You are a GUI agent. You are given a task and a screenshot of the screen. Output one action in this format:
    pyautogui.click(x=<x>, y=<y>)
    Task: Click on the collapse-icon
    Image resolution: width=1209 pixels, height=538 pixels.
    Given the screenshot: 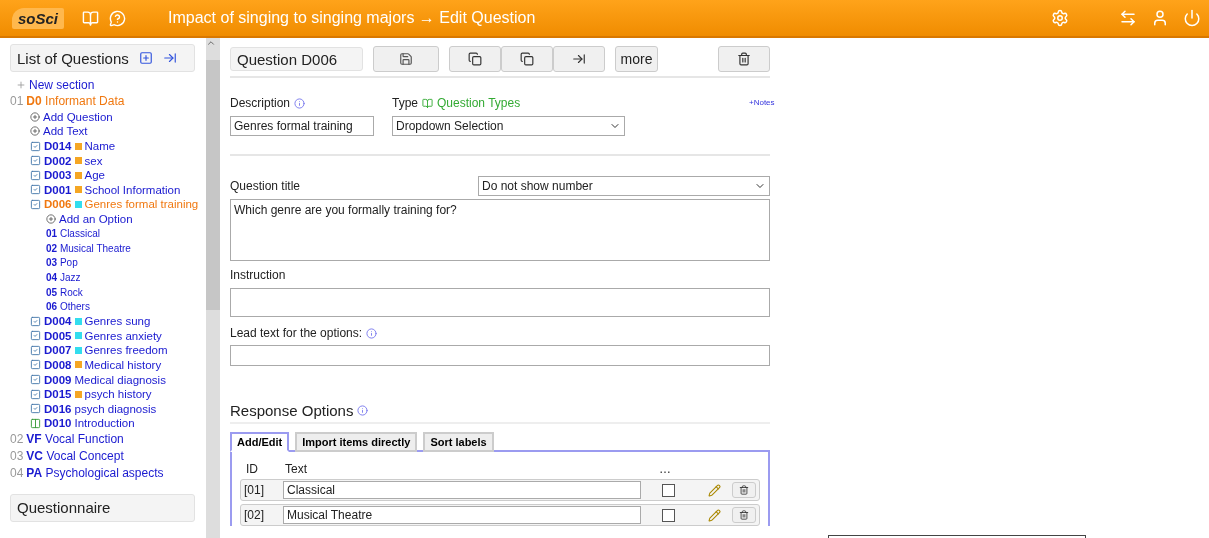 What is the action you would take?
    pyautogui.click(x=169, y=58)
    